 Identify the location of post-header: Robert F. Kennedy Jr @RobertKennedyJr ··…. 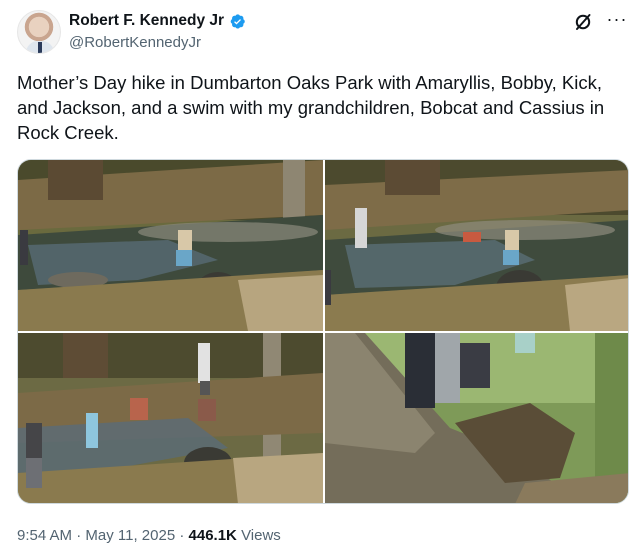
(322, 33).